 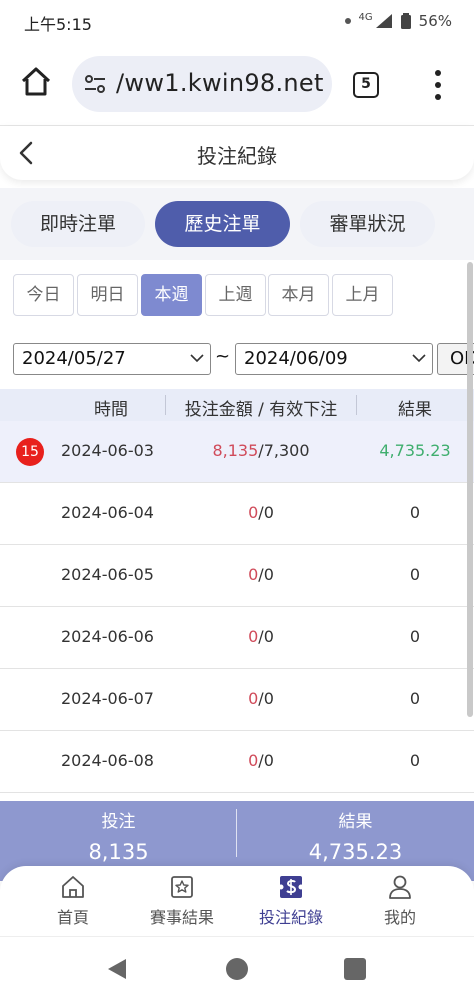 What do you see at coordinates (107, 295) in the screenshot?
I see `range-tomorrow: 明日` at bounding box center [107, 295].